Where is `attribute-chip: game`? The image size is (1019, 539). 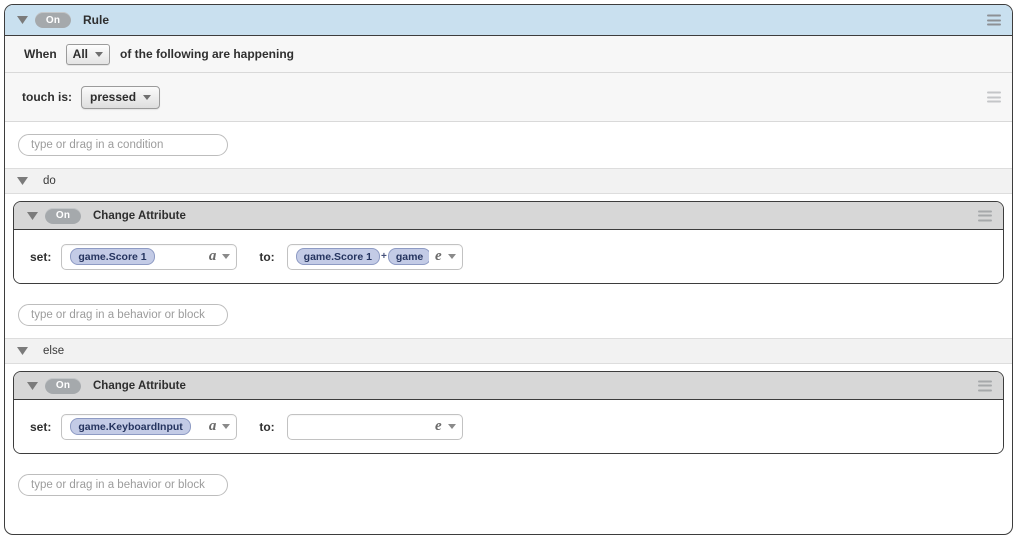
attribute-chip: game is located at coordinates (408, 256).